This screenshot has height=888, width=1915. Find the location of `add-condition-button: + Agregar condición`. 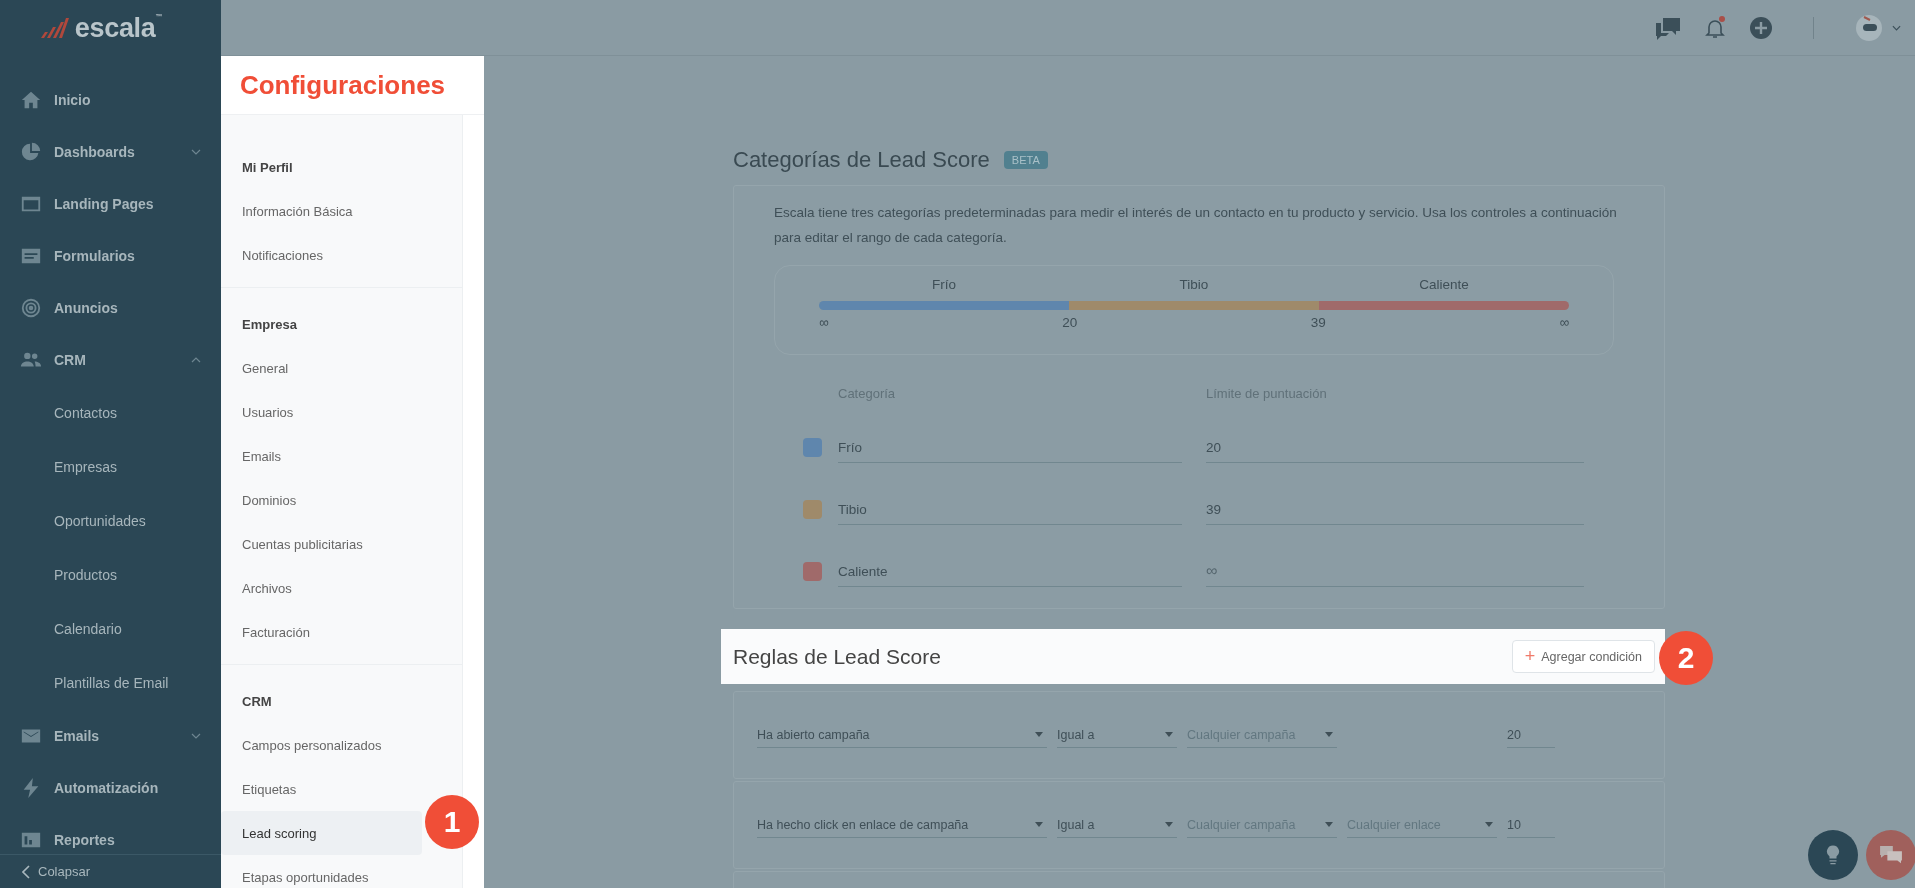

add-condition-button: + Agregar condición is located at coordinates (1583, 656).